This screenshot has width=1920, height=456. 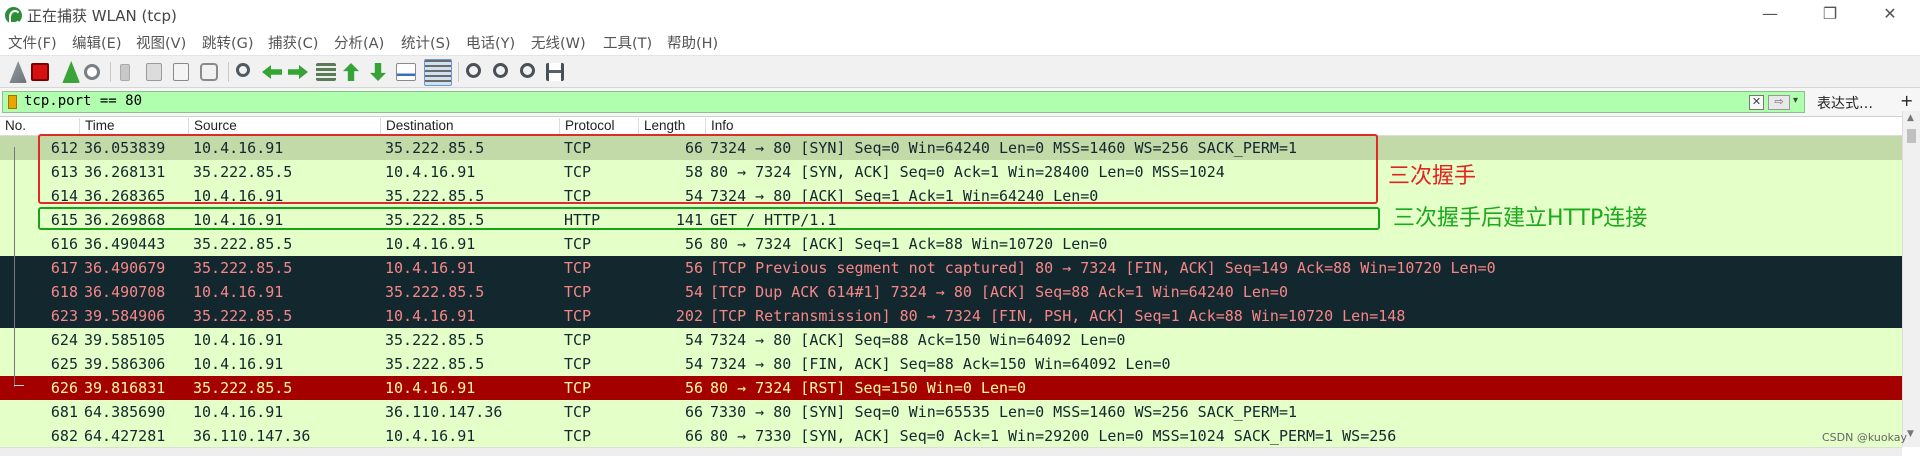 What do you see at coordinates (1910, 434) in the screenshot?
I see `scroll-down-icon: ▼` at bounding box center [1910, 434].